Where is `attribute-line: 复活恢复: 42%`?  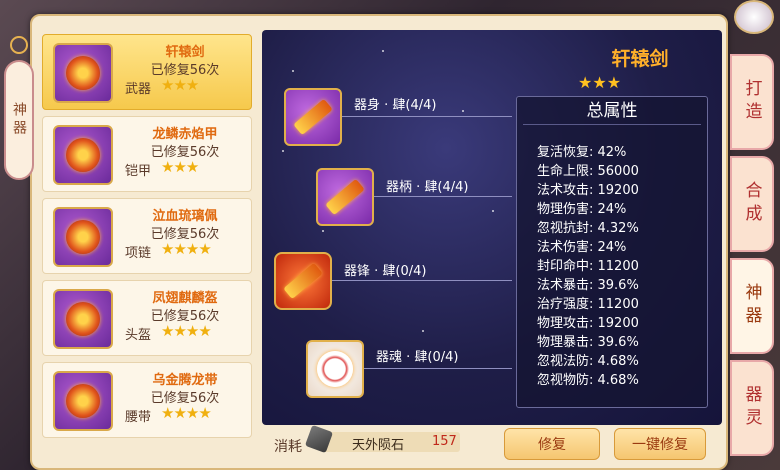 attribute-line: 复活恢复: 42% is located at coordinates (582, 152).